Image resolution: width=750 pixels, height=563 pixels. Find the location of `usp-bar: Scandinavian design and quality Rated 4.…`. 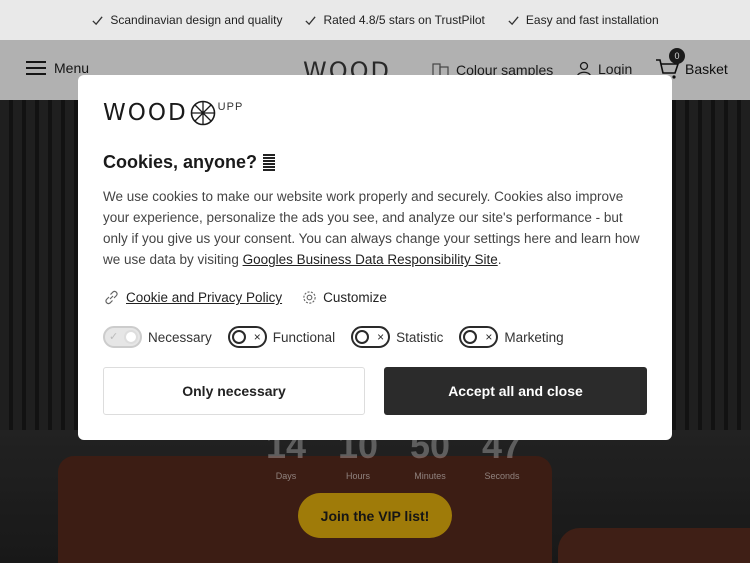

usp-bar: Scandinavian design and quality Rated 4.… is located at coordinates (375, 20).